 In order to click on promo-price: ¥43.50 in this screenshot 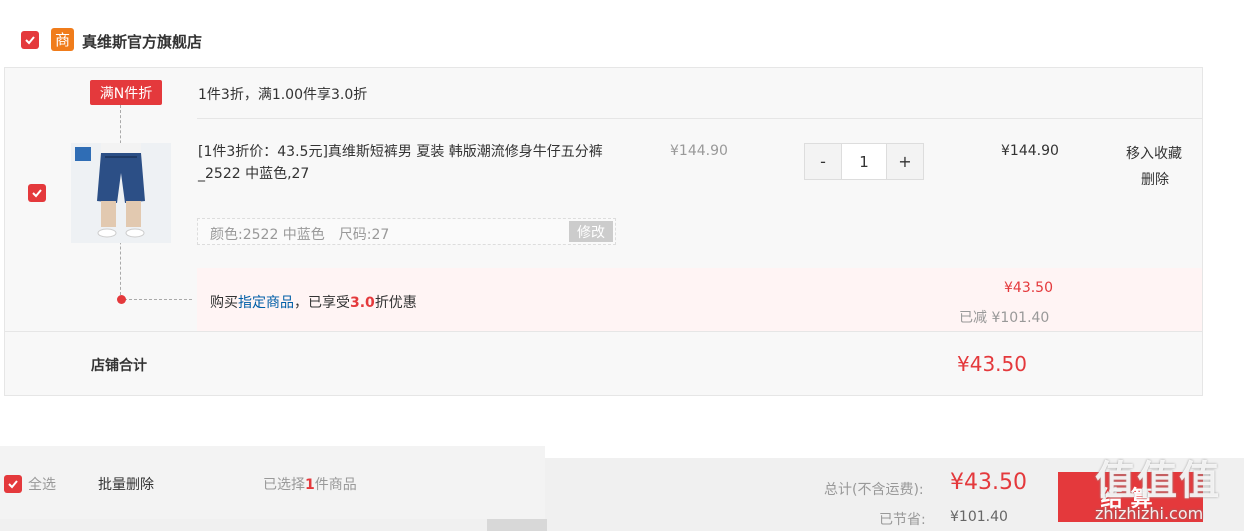, I will do `click(1028, 288)`.